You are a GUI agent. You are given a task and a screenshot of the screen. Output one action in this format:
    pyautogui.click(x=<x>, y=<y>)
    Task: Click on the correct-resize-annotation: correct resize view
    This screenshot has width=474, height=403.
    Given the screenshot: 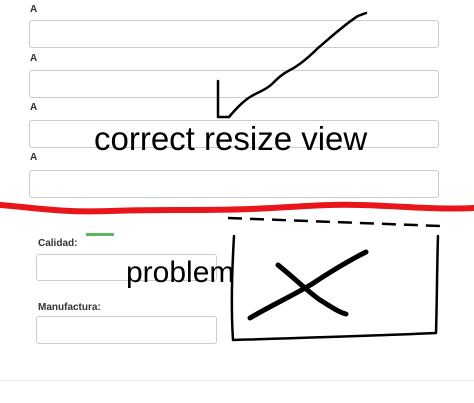 What is the action you would take?
    pyautogui.click(x=231, y=138)
    